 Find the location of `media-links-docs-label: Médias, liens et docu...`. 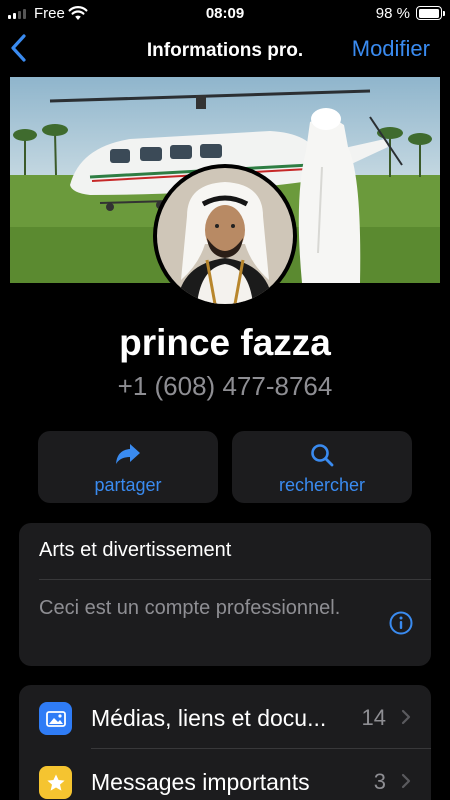

media-links-docs-label: Médias, liens et docu... is located at coordinates (209, 718).